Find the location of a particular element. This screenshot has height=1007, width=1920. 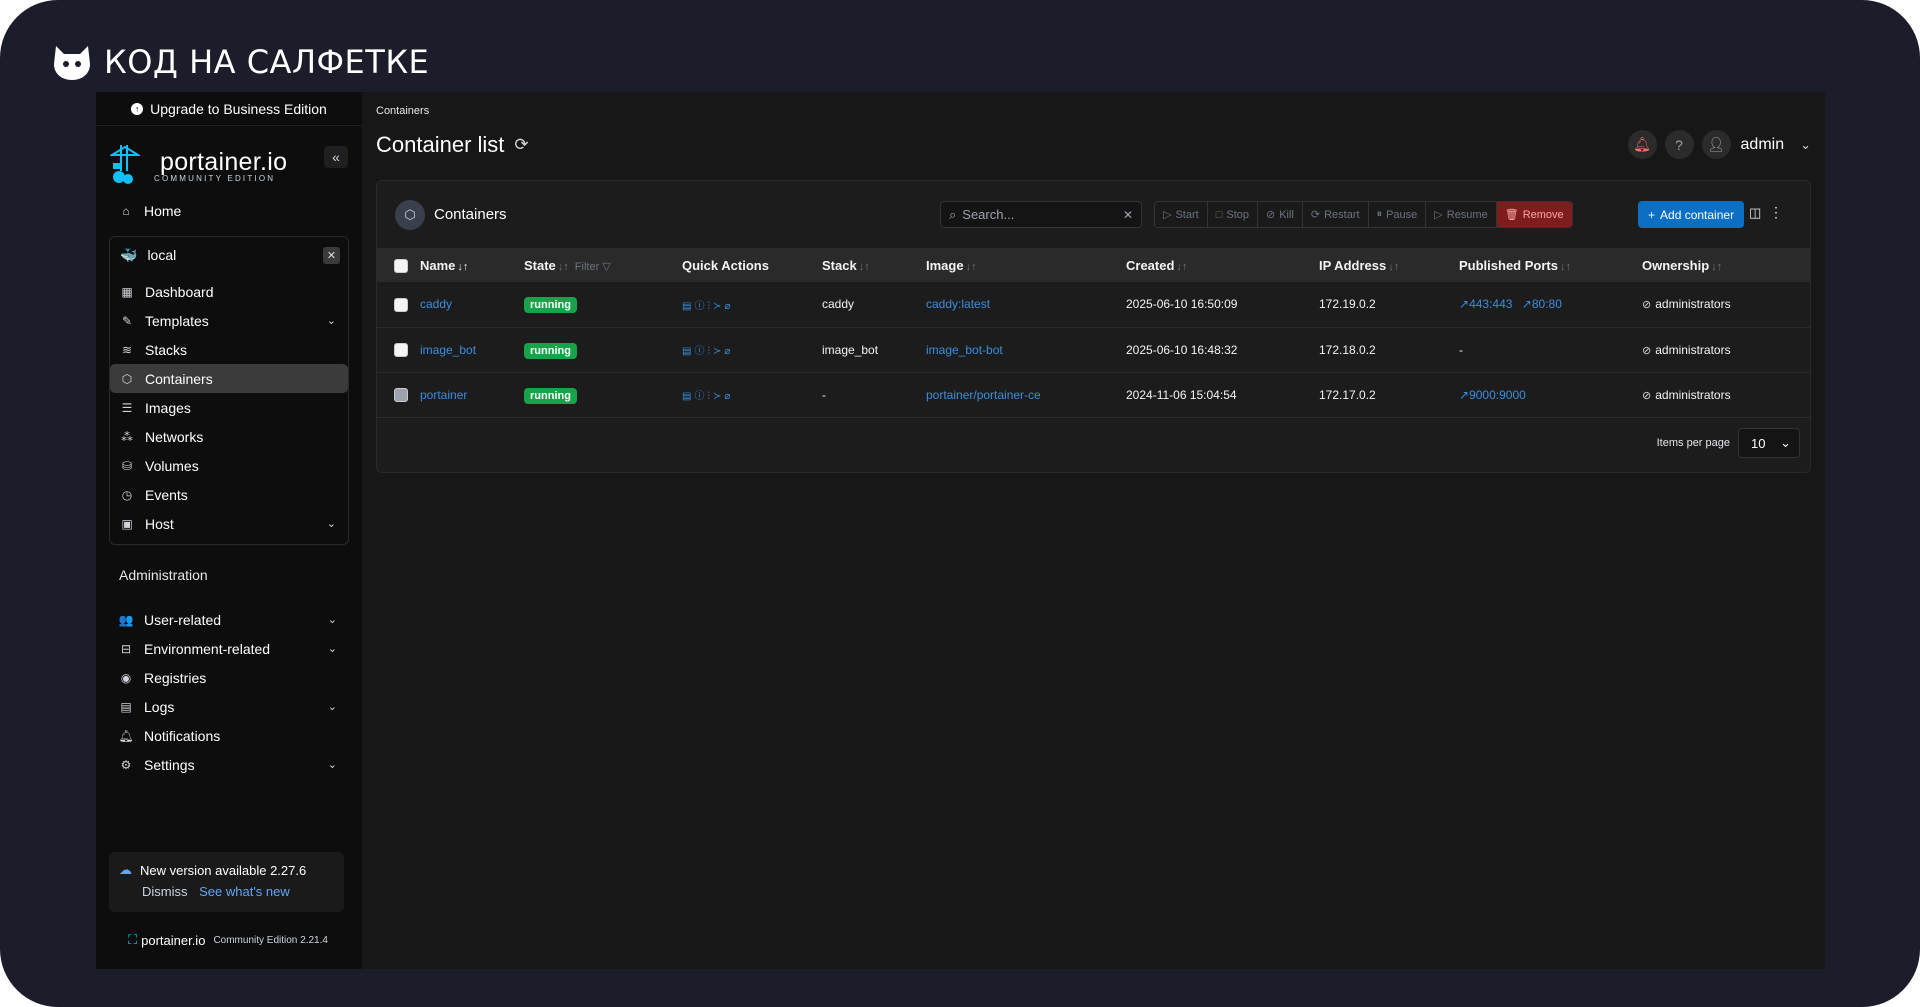

help-icon: ? is located at coordinates (1679, 144).